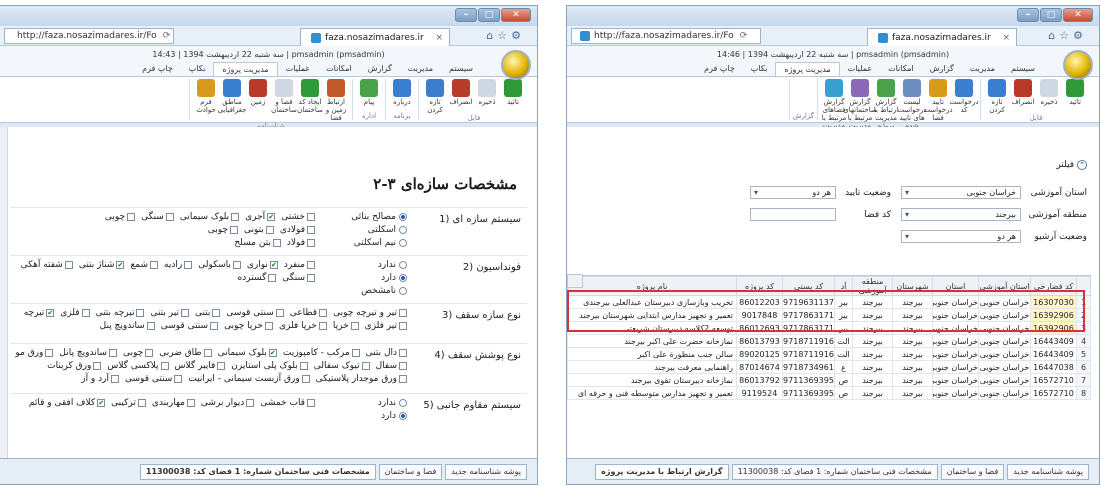  What do you see at coordinates (208, 313) in the screenshot?
I see `checkbox-option: بتنی` at bounding box center [208, 313].